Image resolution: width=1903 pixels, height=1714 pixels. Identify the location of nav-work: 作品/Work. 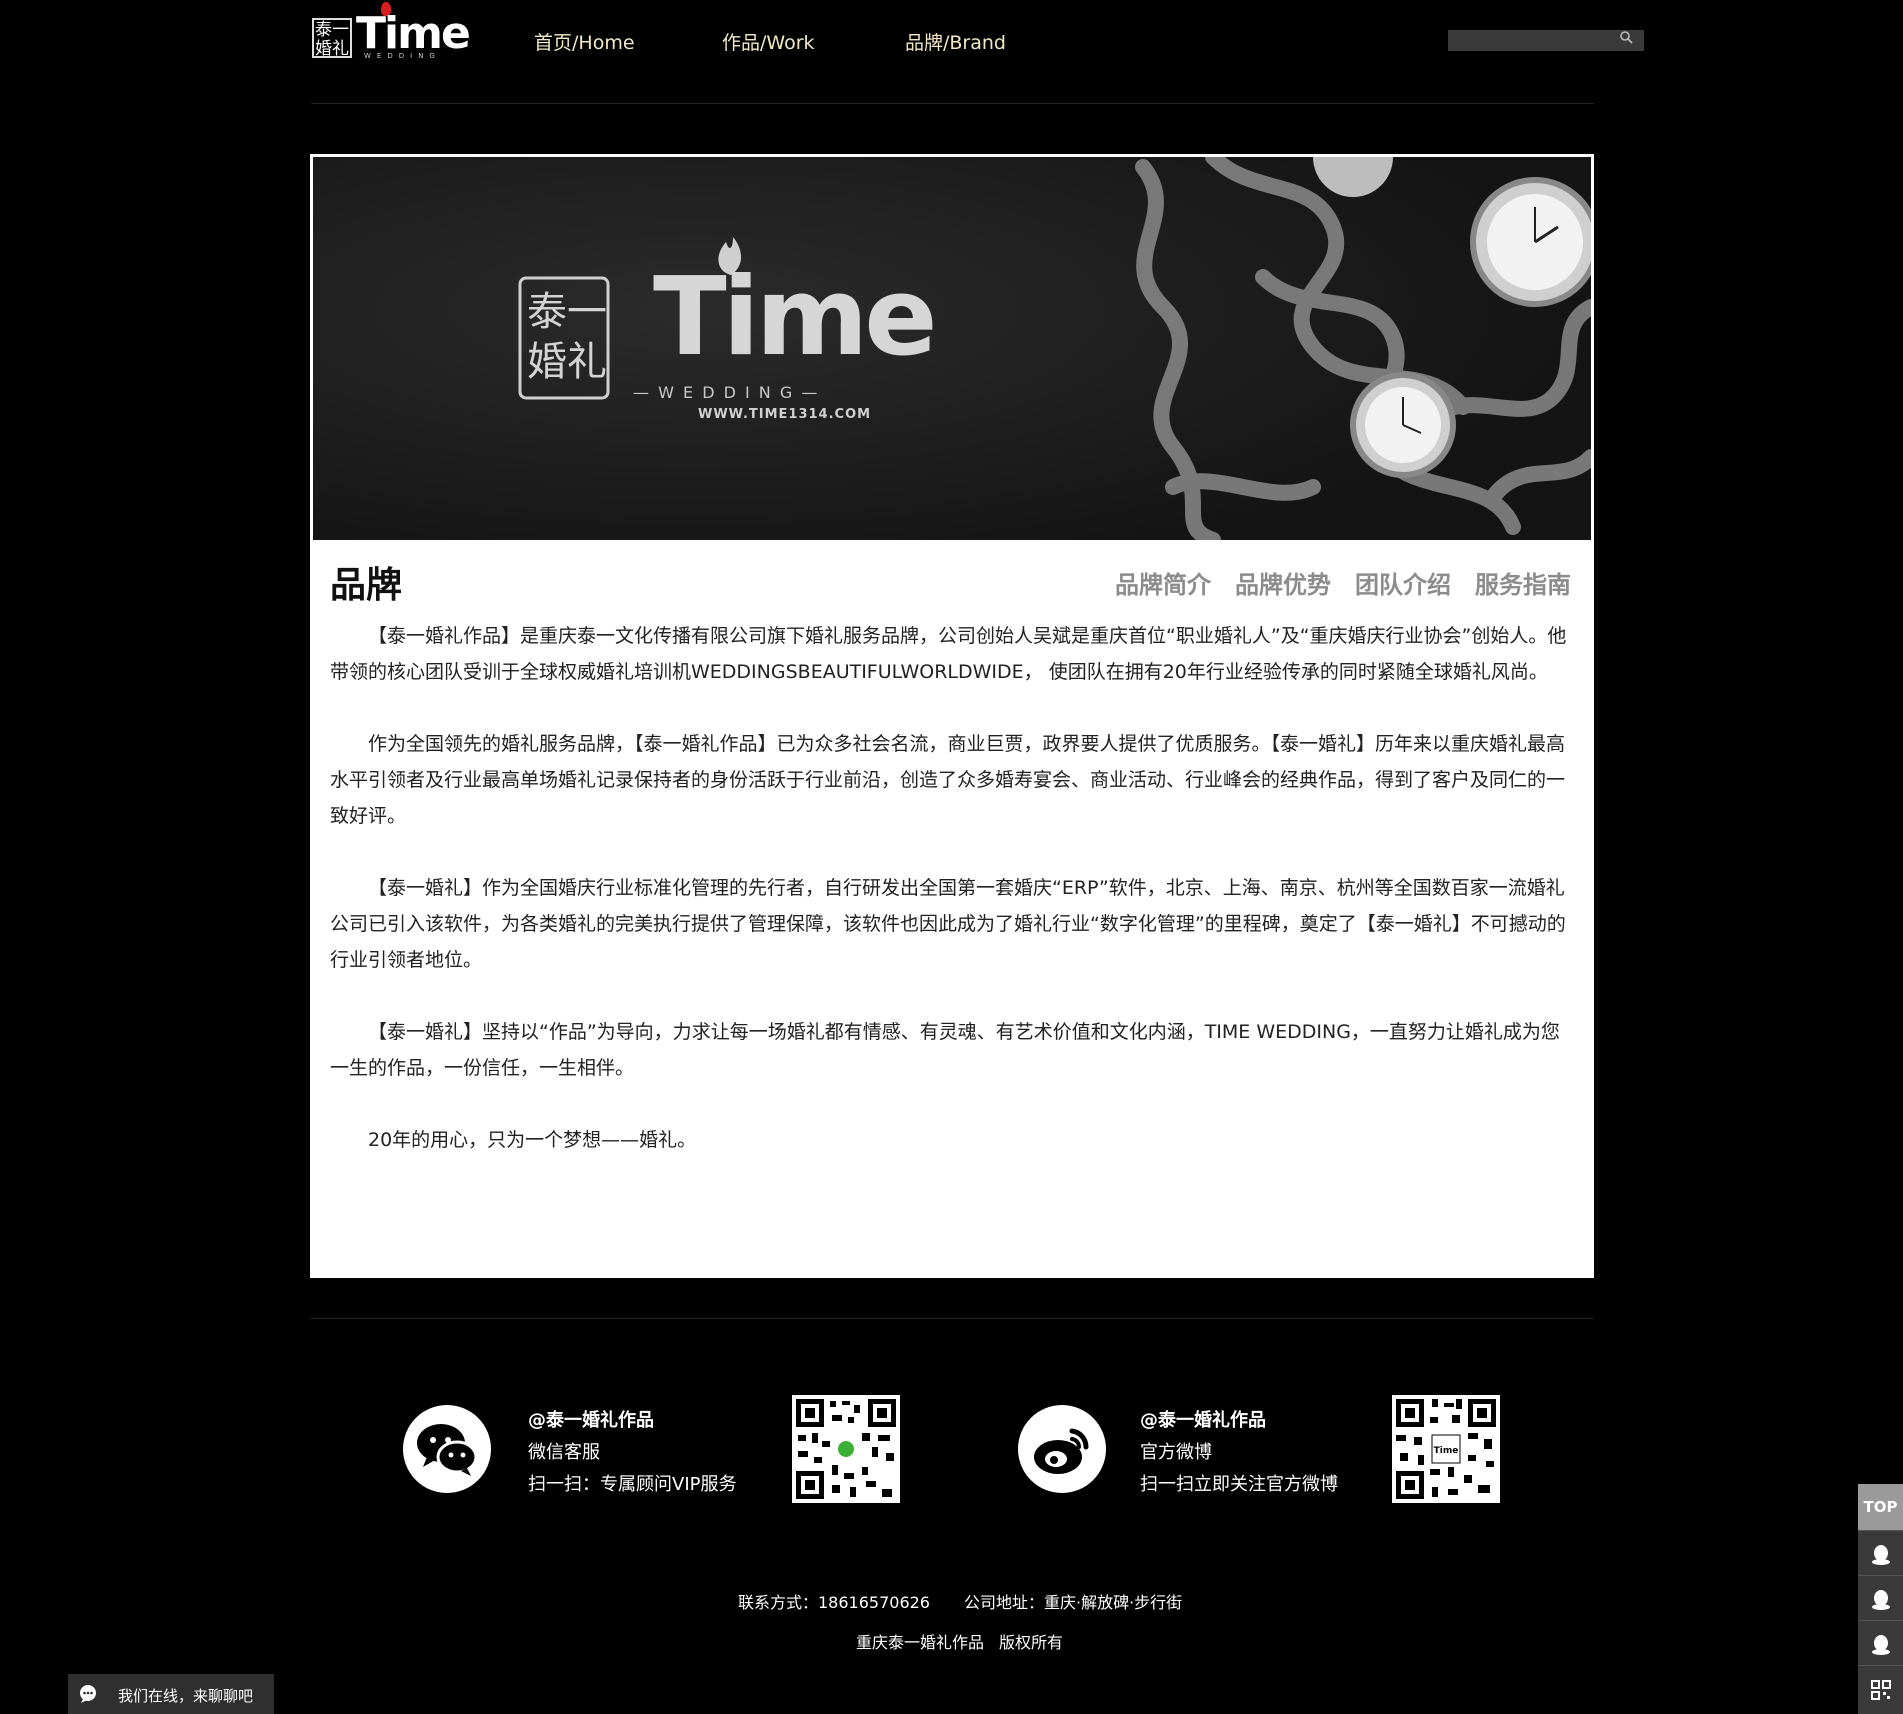
(768, 41).